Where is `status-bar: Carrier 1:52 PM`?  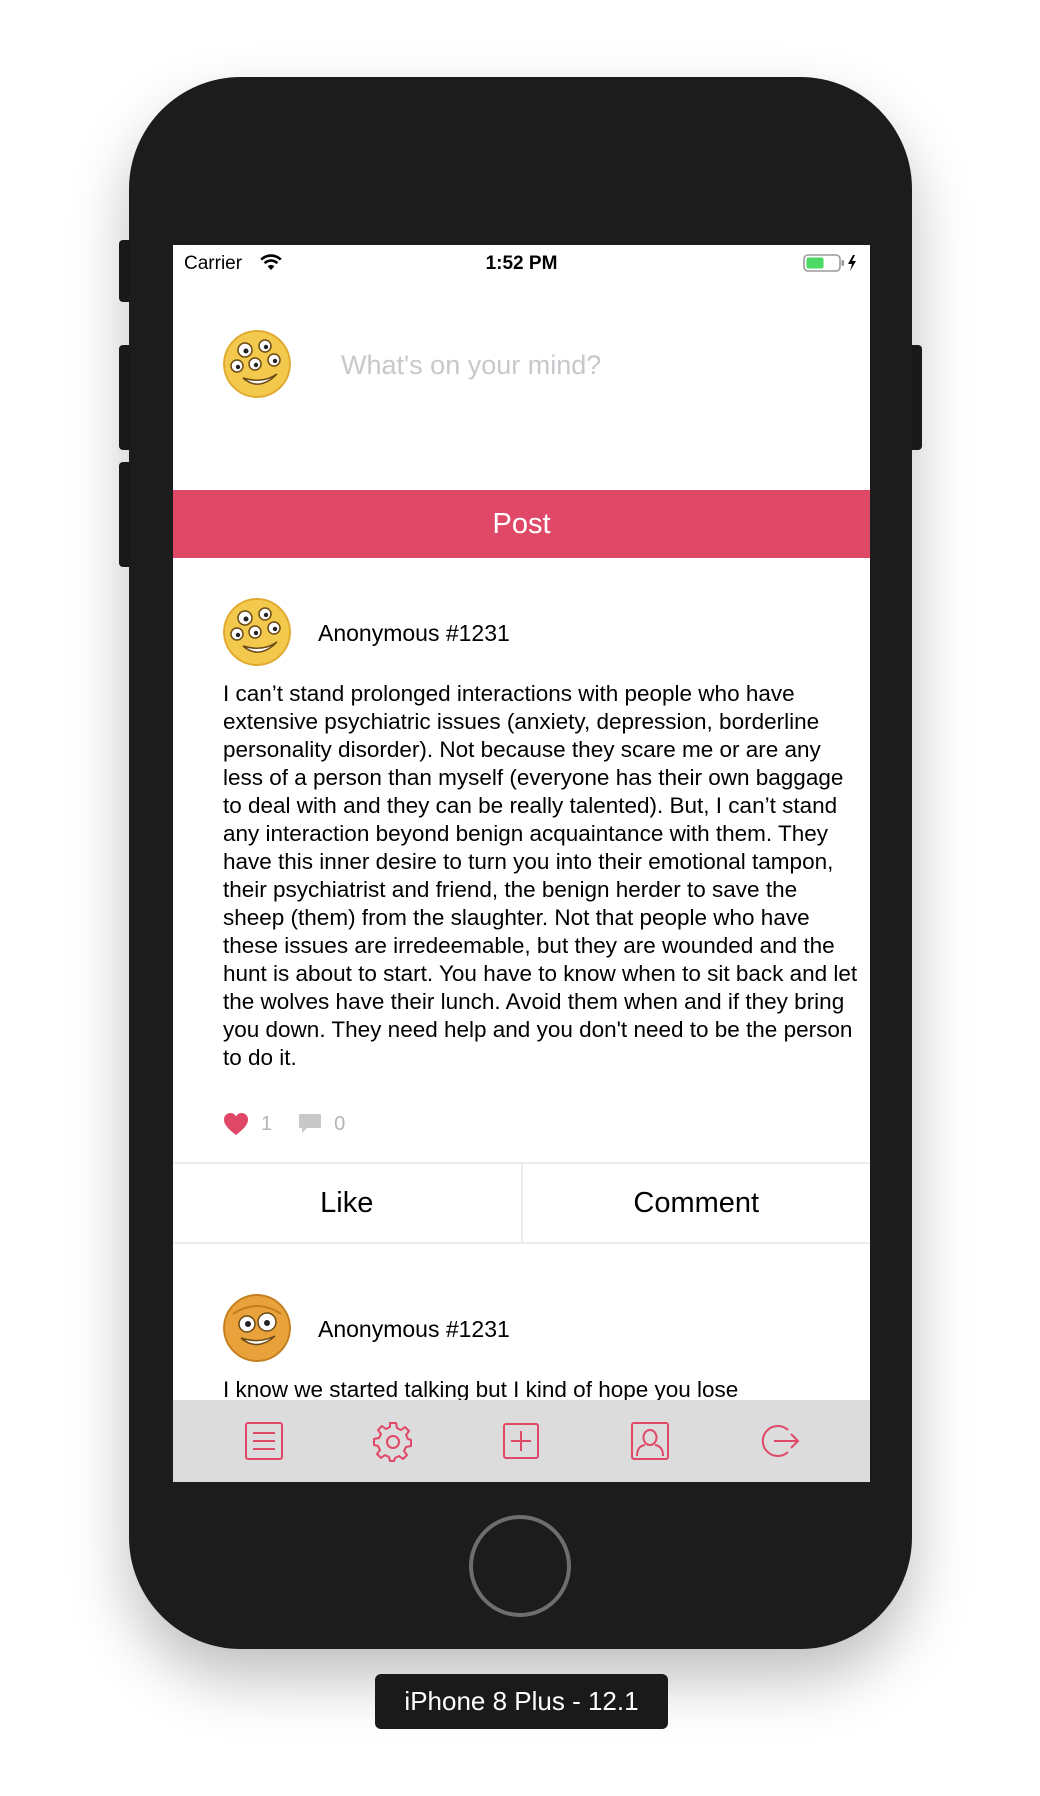 status-bar: Carrier 1:52 PM is located at coordinates (521, 264).